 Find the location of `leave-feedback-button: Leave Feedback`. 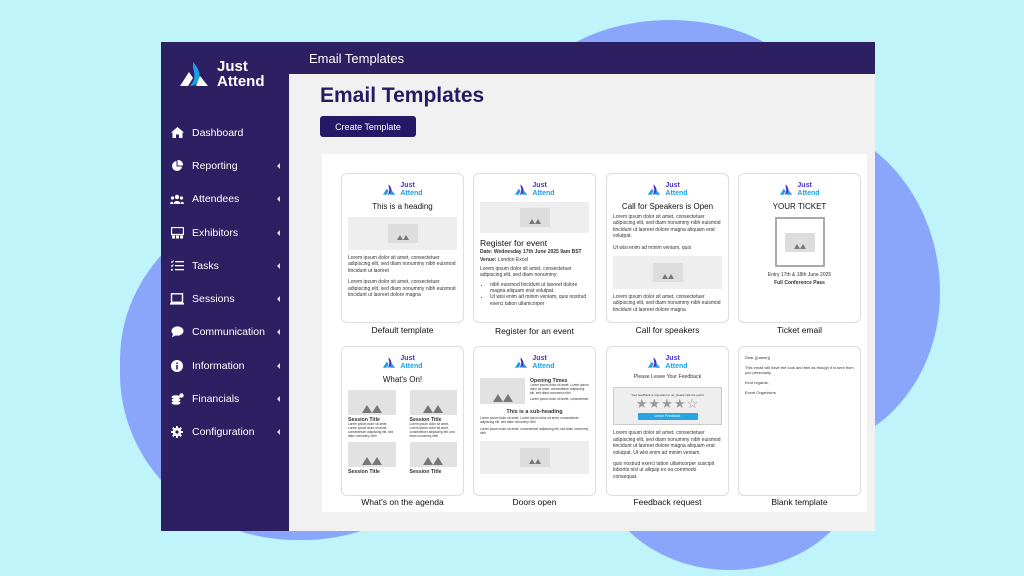

leave-feedback-button: Leave Feedback is located at coordinates (667, 417).